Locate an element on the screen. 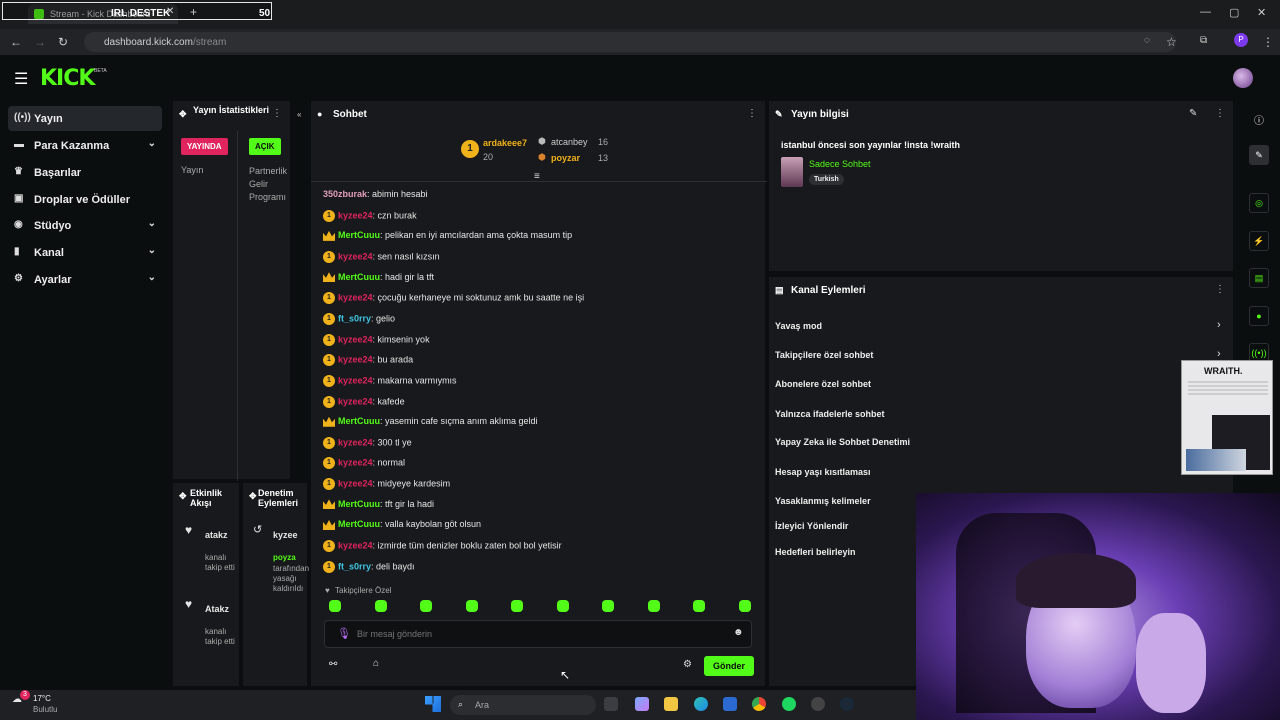 The height and width of the screenshot is (720, 1280). copilot-icon is located at coordinates (642, 704).